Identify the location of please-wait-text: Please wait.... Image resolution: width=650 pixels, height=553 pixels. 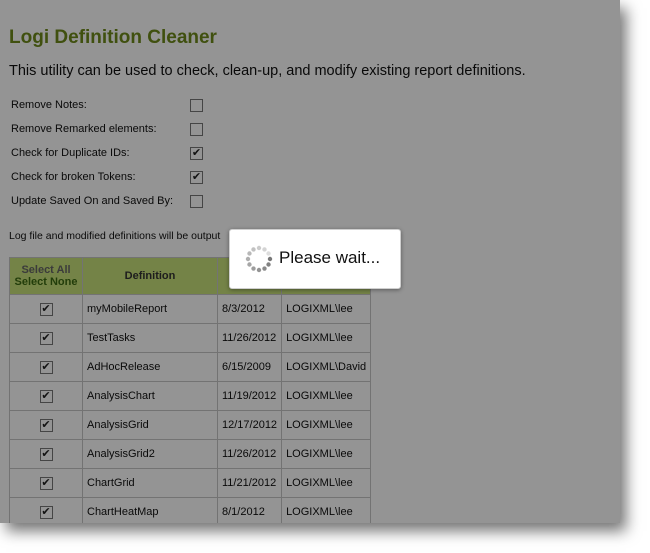
(330, 257).